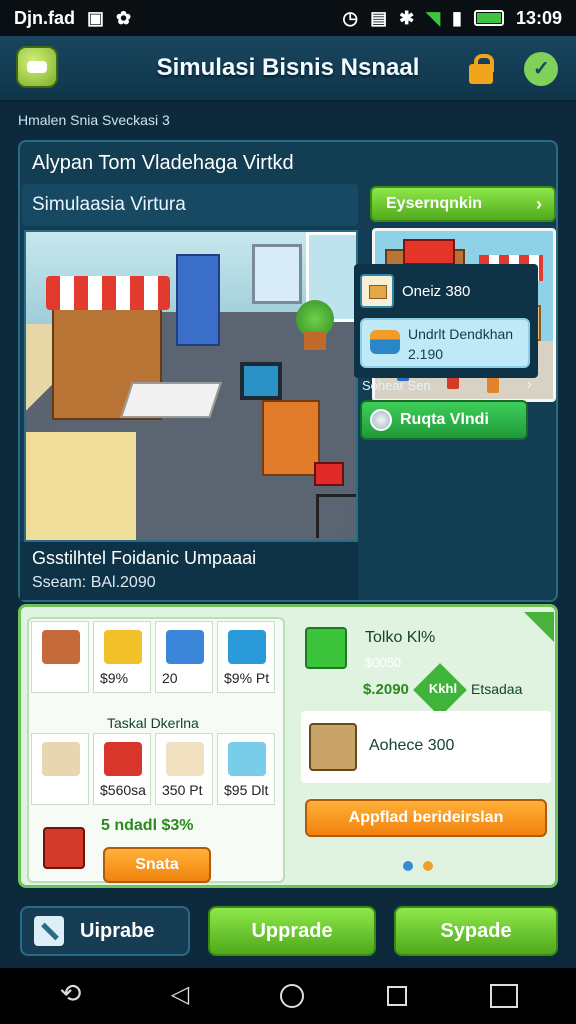  Describe the element at coordinates (407, 17) in the screenshot. I see `vibrate-icon: ✱` at that location.